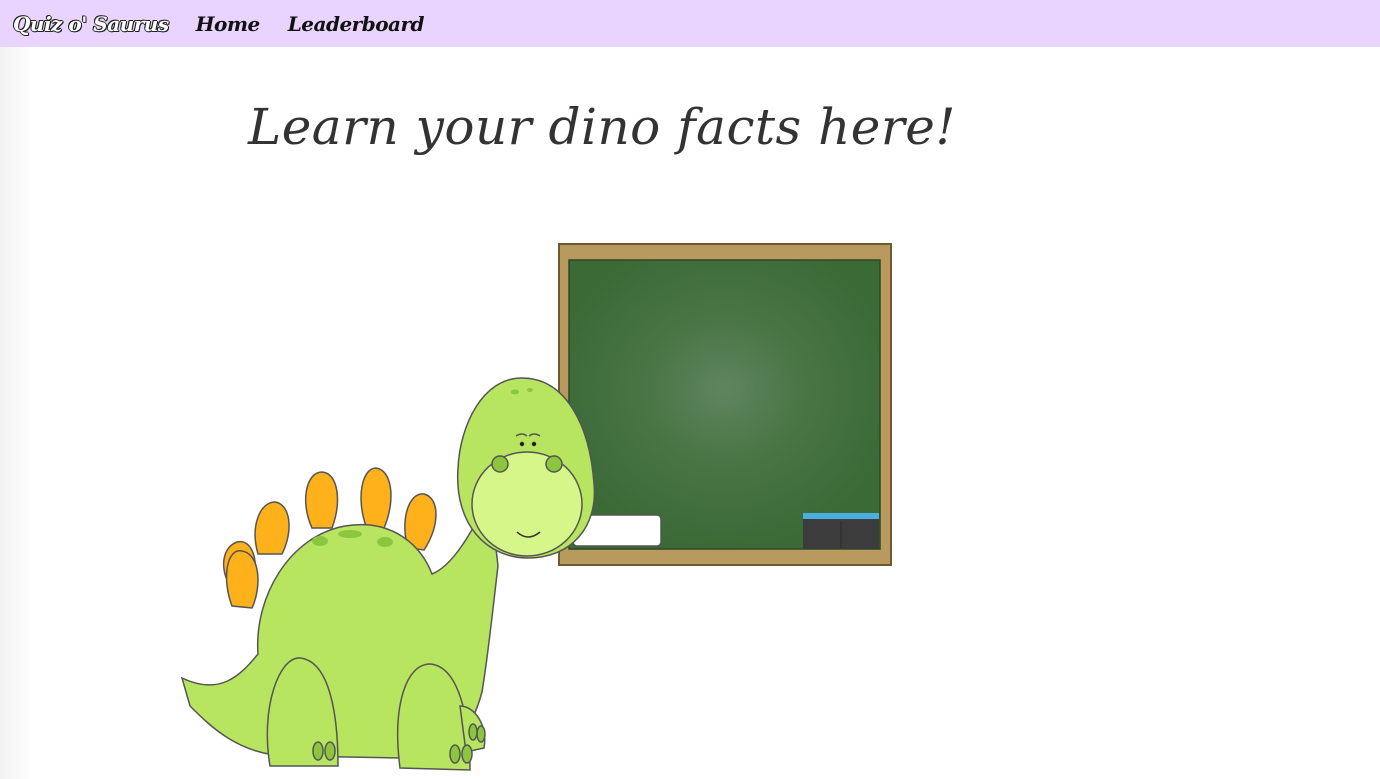  What do you see at coordinates (18, 413) in the screenshot?
I see `page-edge-shadow` at bounding box center [18, 413].